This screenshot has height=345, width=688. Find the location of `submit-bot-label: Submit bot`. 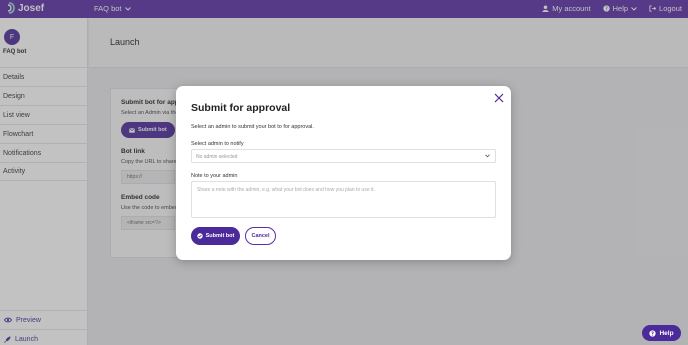

submit-bot-label: Submit bot is located at coordinates (220, 236).